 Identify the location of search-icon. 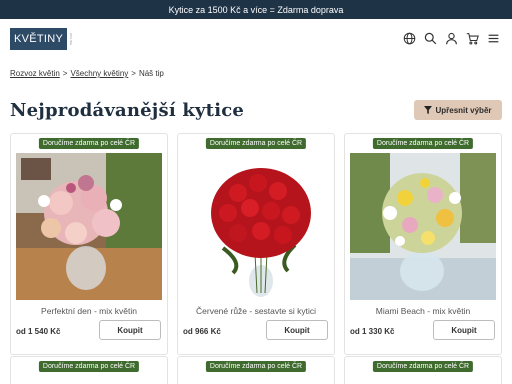
(430, 38).